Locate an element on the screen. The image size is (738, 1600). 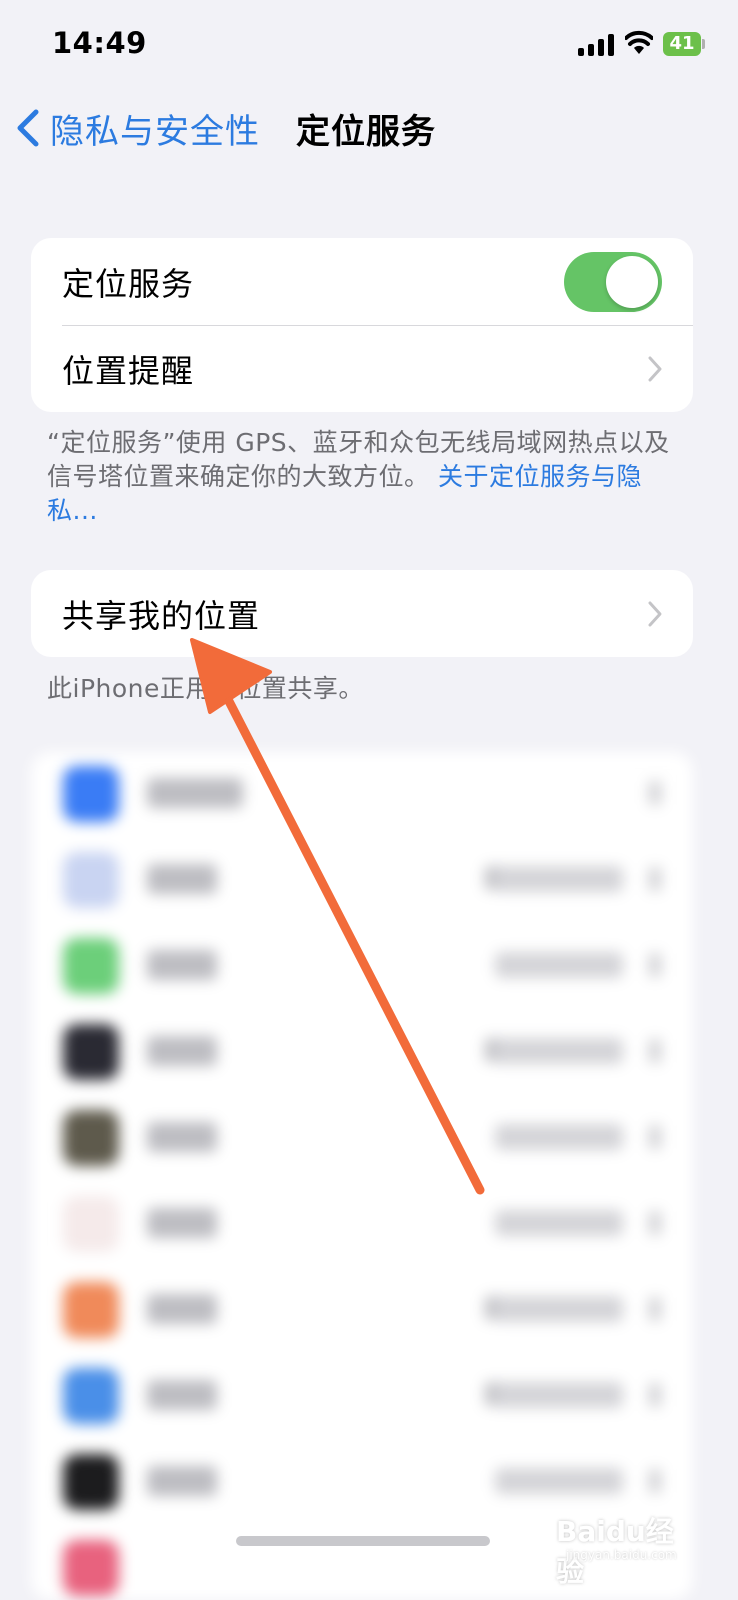
wifi-icon is located at coordinates (639, 42).